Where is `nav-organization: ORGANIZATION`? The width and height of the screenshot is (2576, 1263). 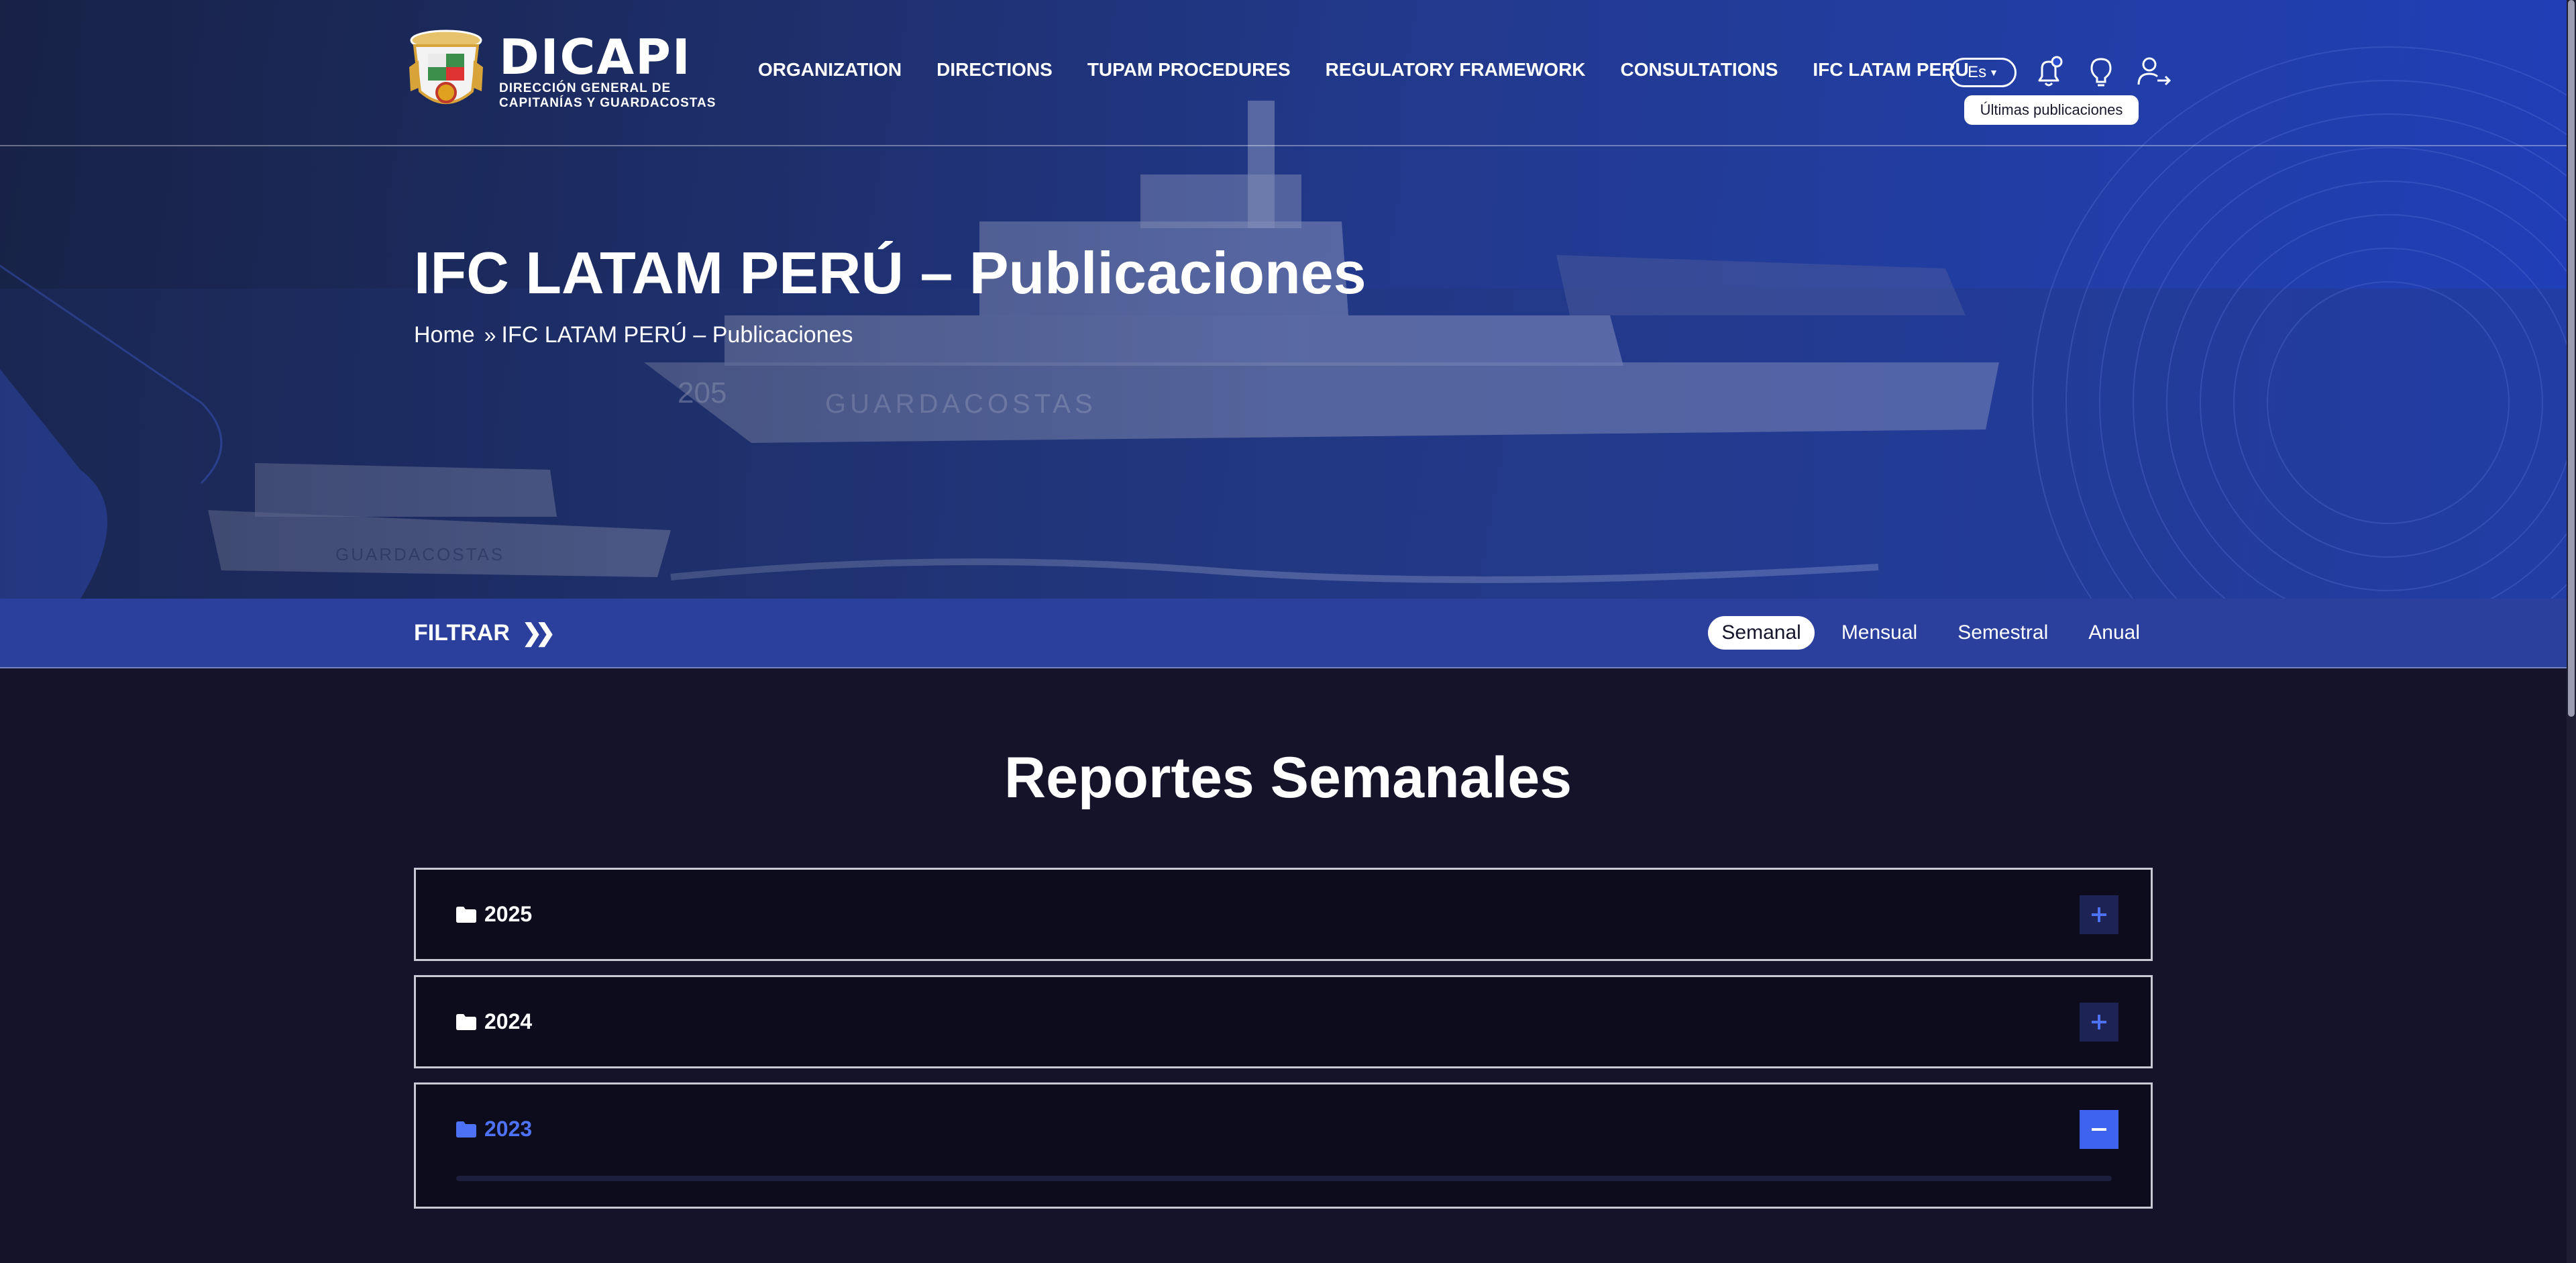 nav-organization: ORGANIZATION is located at coordinates (830, 70).